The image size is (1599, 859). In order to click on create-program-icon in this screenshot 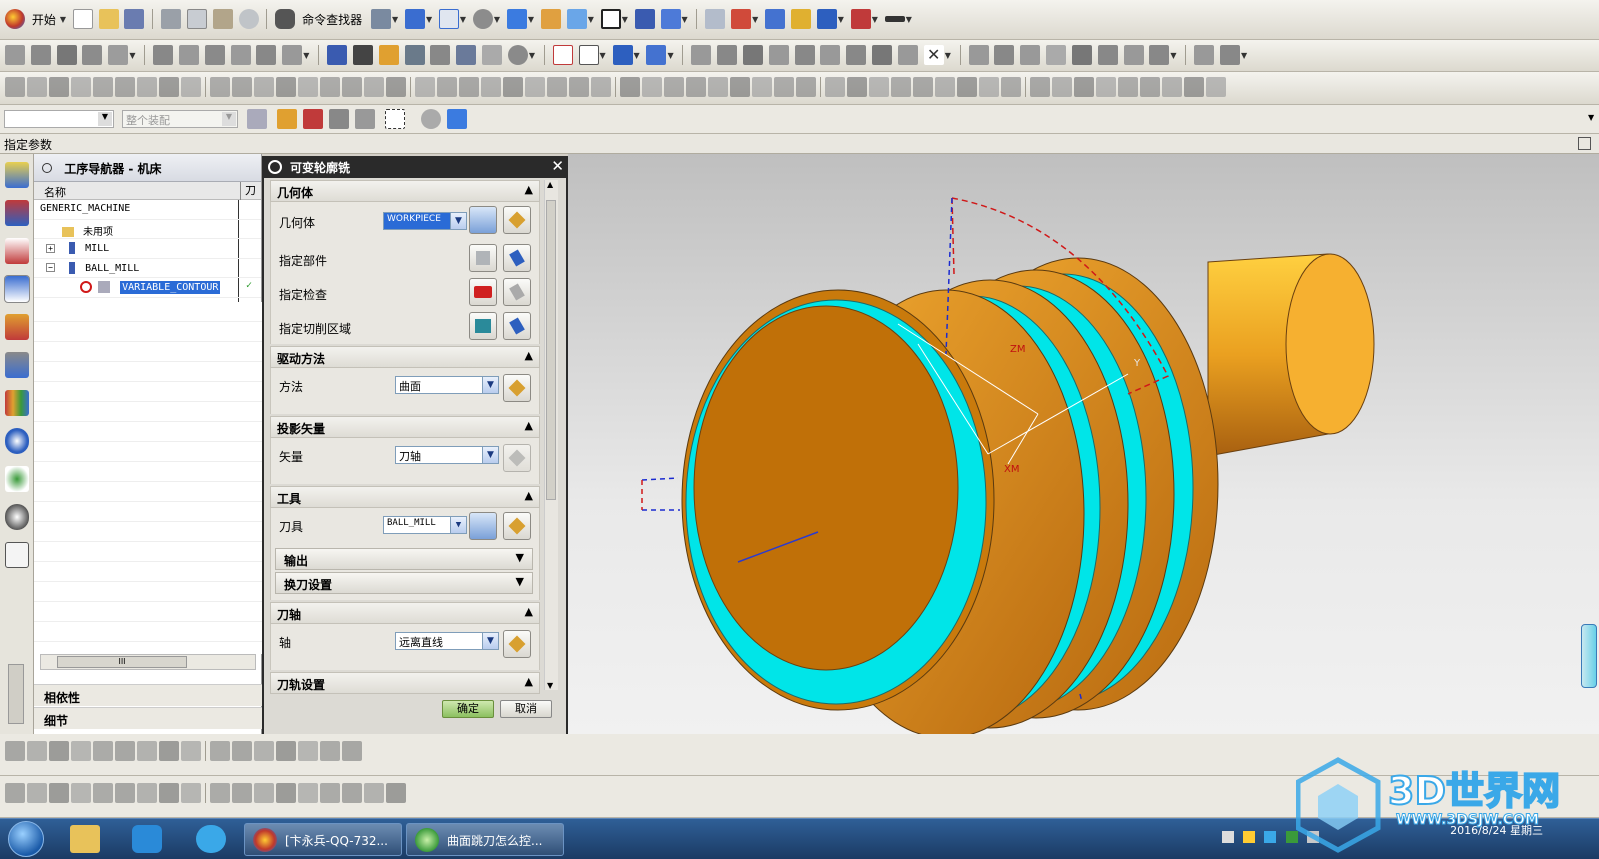, I will do `click(15, 55)`.